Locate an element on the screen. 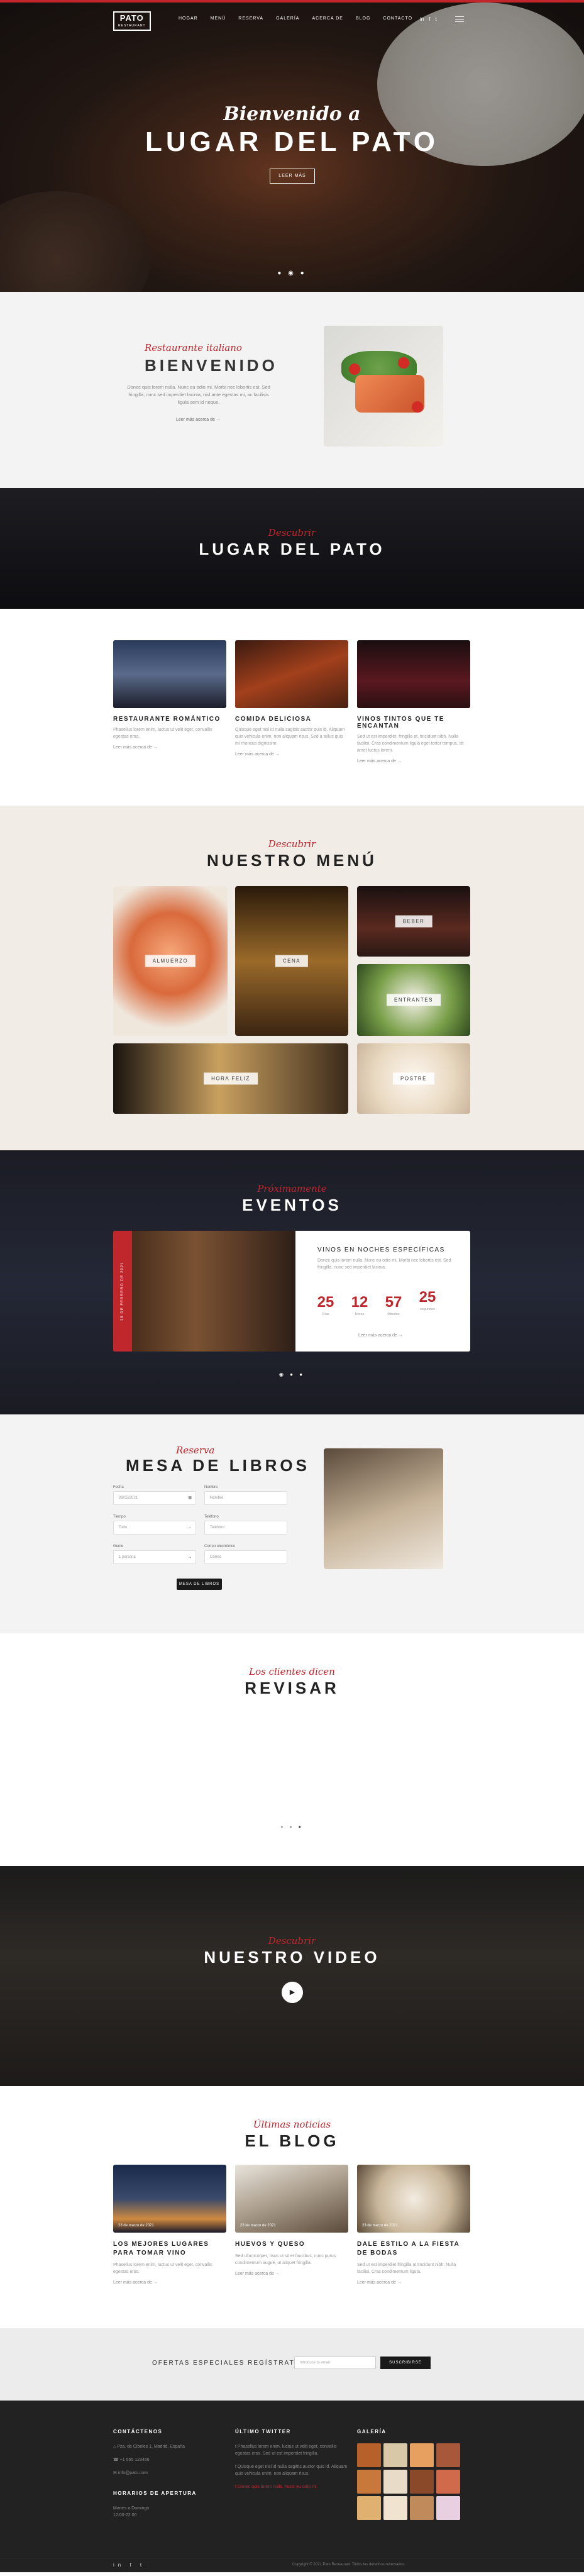  banner-title: LUGAR DEL PATO is located at coordinates (292, 549).